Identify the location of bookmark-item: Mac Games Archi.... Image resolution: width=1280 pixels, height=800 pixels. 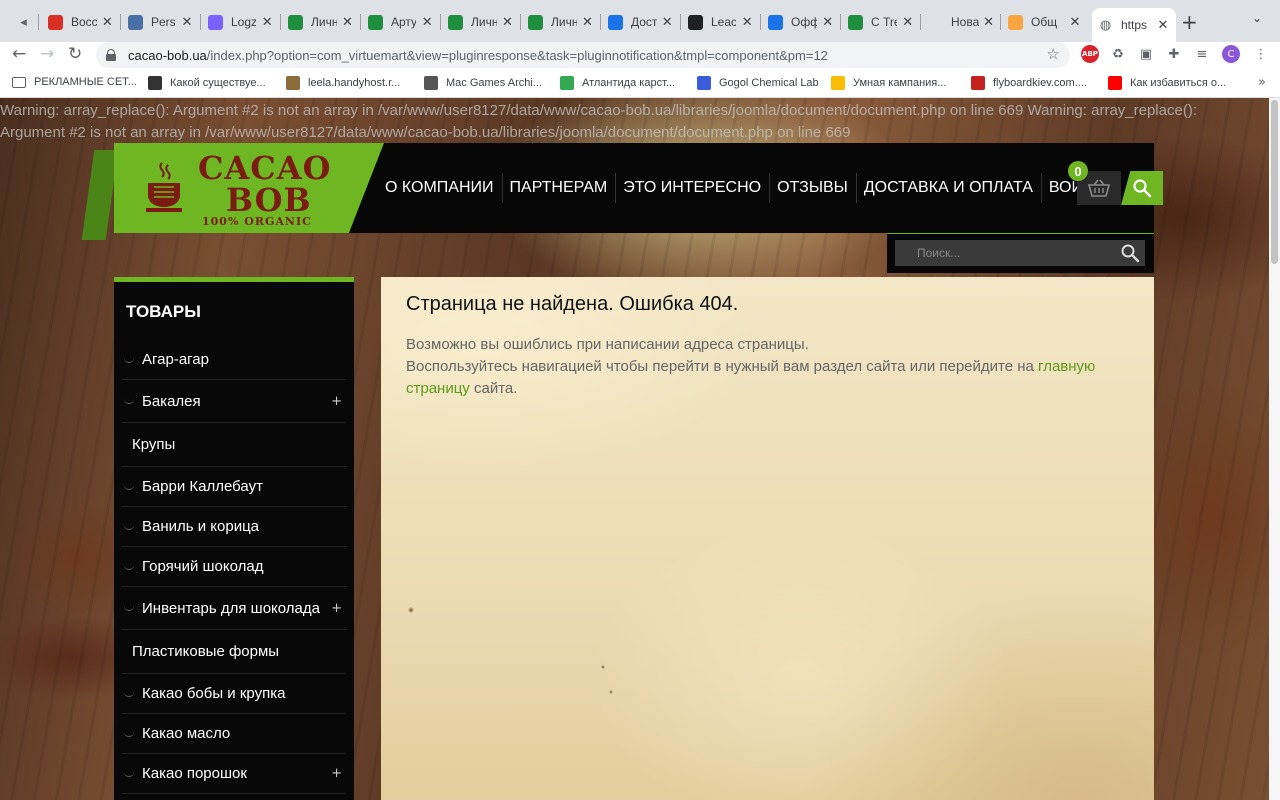
(483, 83).